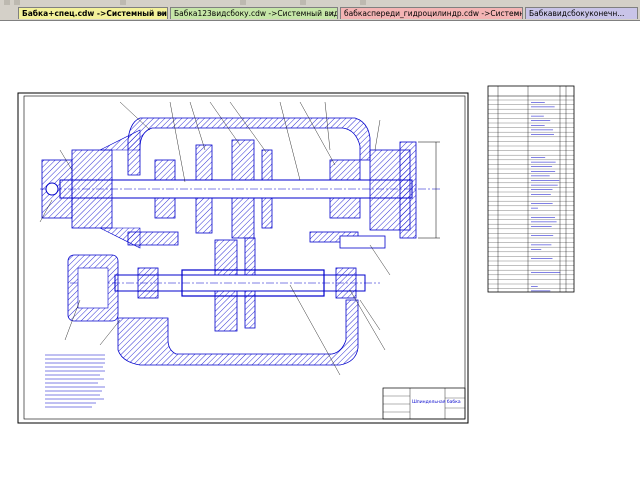 This screenshot has width=640, height=484. I want to click on bearing-front-bottom, so click(165, 208).